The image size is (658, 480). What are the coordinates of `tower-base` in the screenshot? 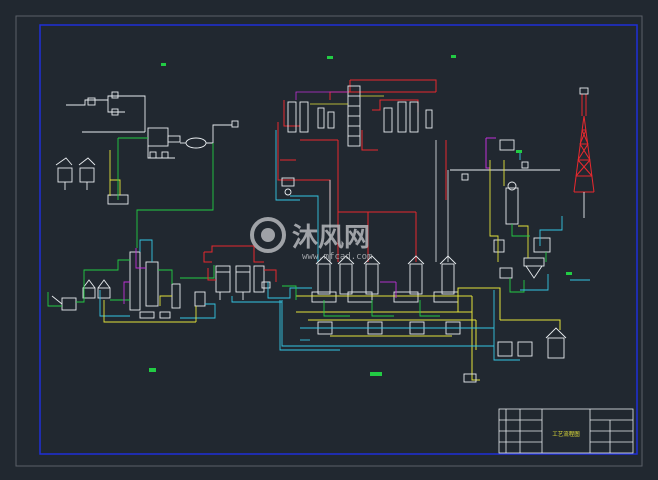 It's located at (584, 152).